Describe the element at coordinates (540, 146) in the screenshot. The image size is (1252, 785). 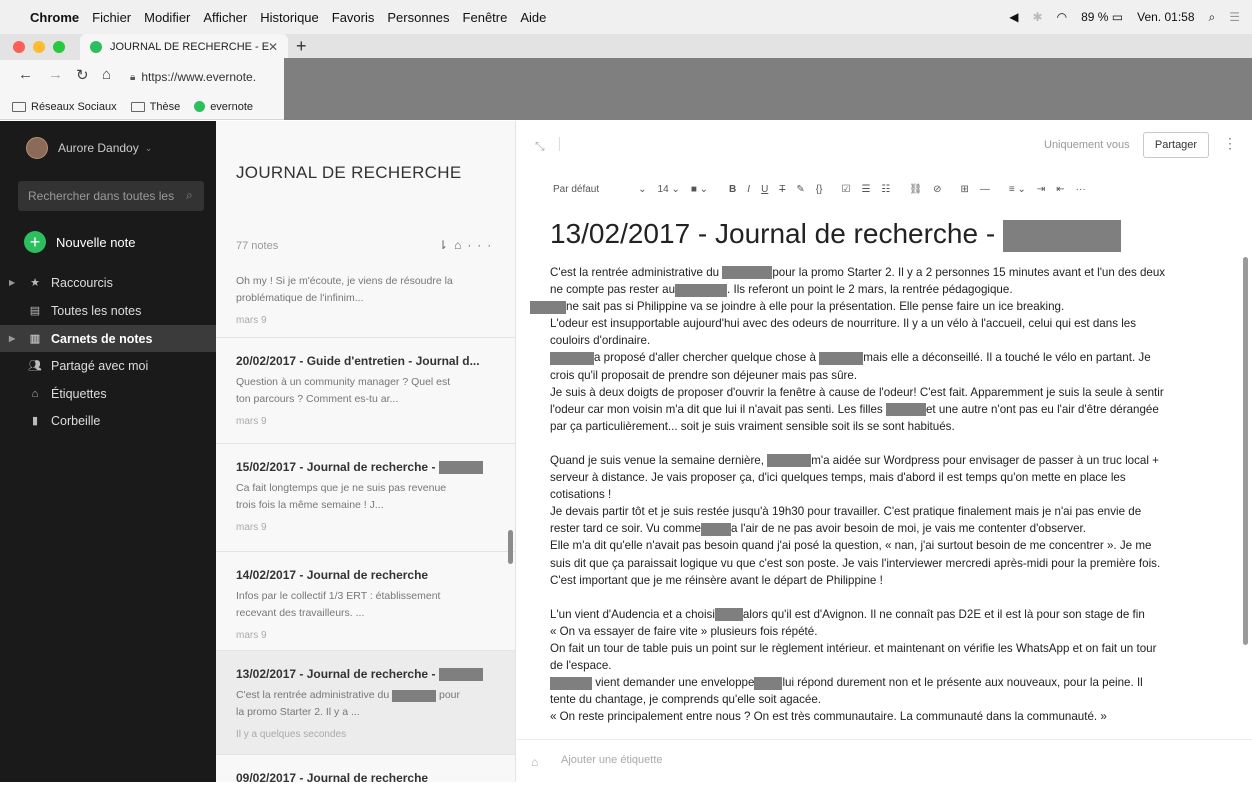
I see `expand-icon: ⤡` at that location.